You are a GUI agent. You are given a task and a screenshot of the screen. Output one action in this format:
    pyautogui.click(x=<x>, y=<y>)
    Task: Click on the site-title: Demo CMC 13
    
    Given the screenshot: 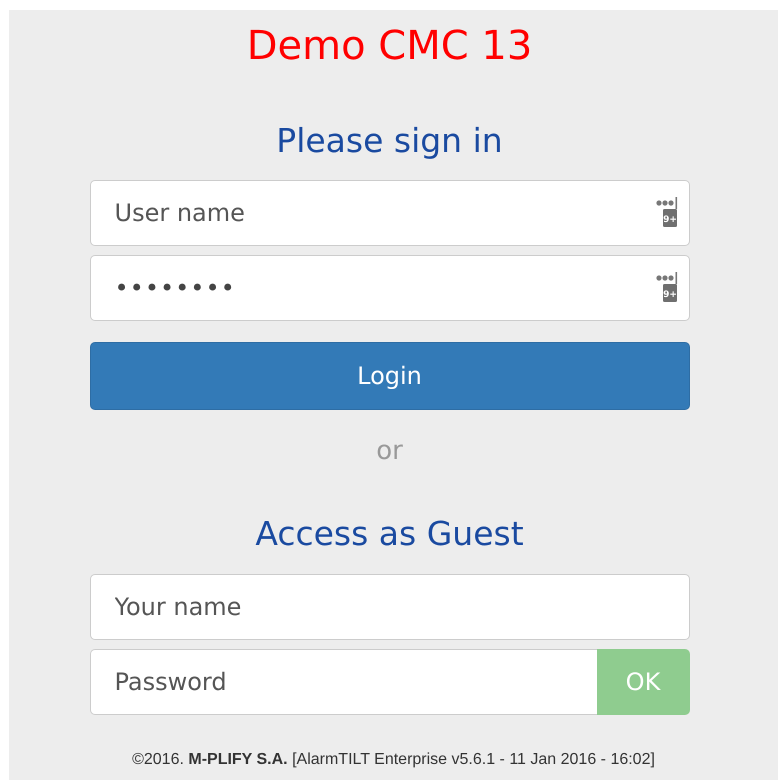 What is the action you would take?
    pyautogui.click(x=389, y=46)
    